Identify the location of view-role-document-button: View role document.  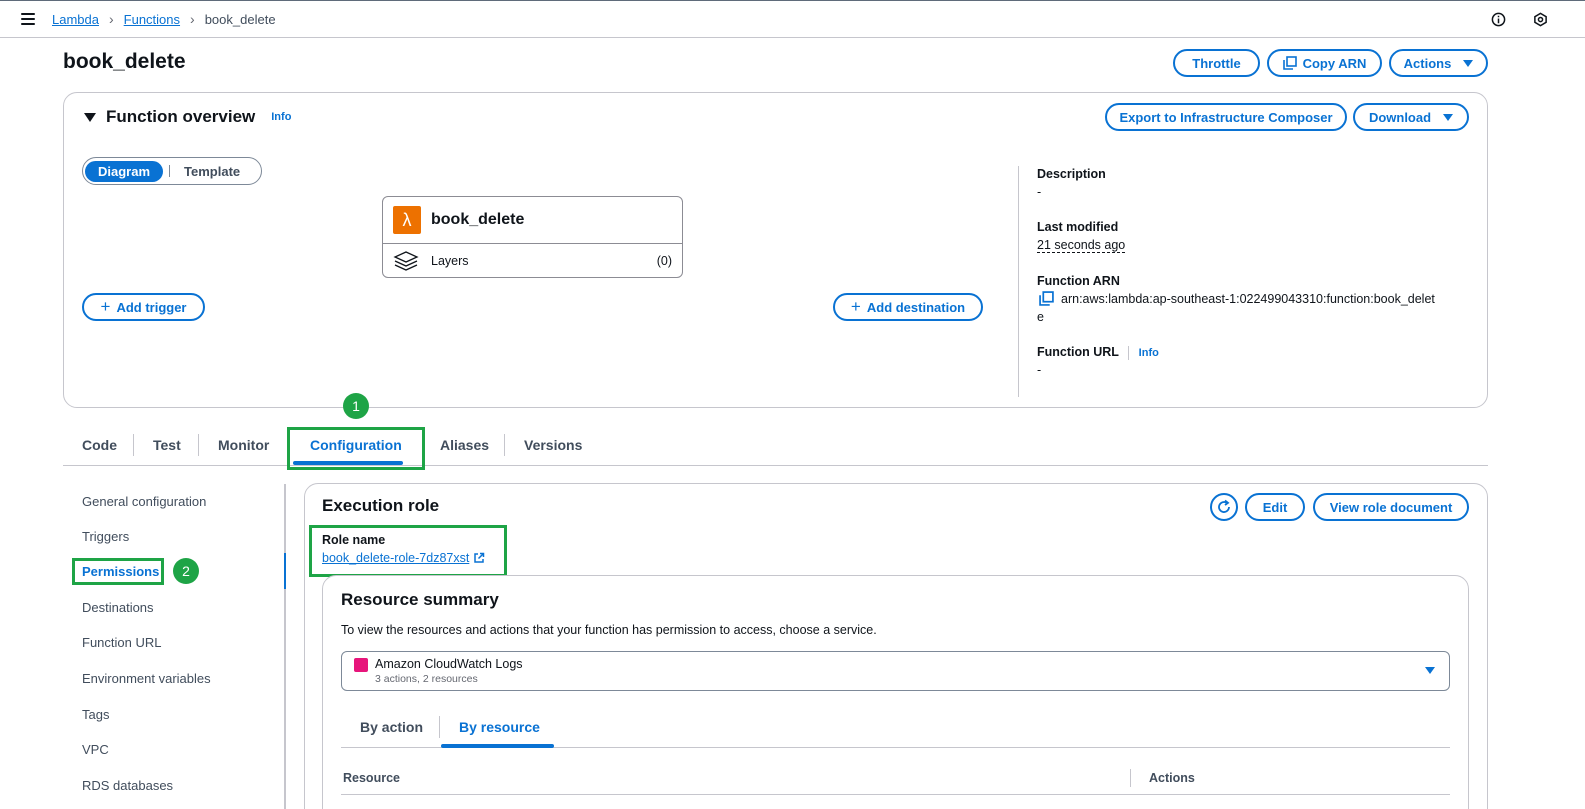
(1391, 507).